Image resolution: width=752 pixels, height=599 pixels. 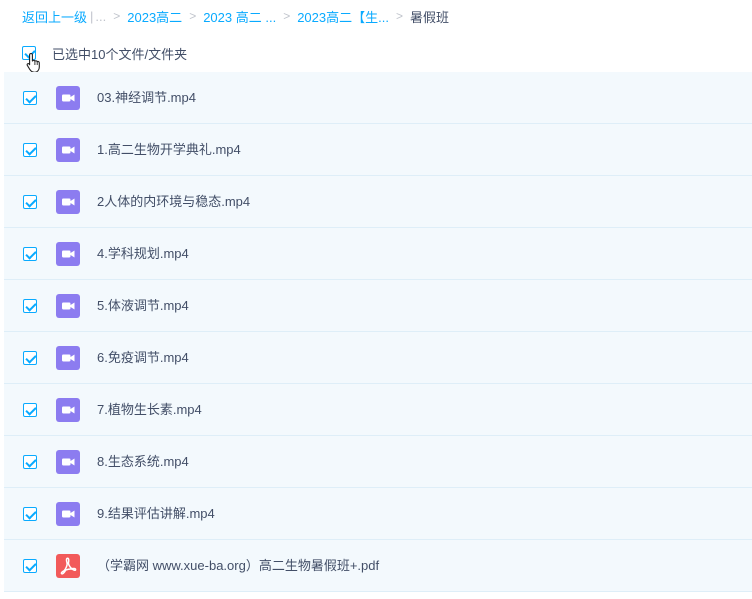 I want to click on file-row: （学霸网 www.xue-ba.org）高二生物暑假班+.pdf, so click(x=378, y=566).